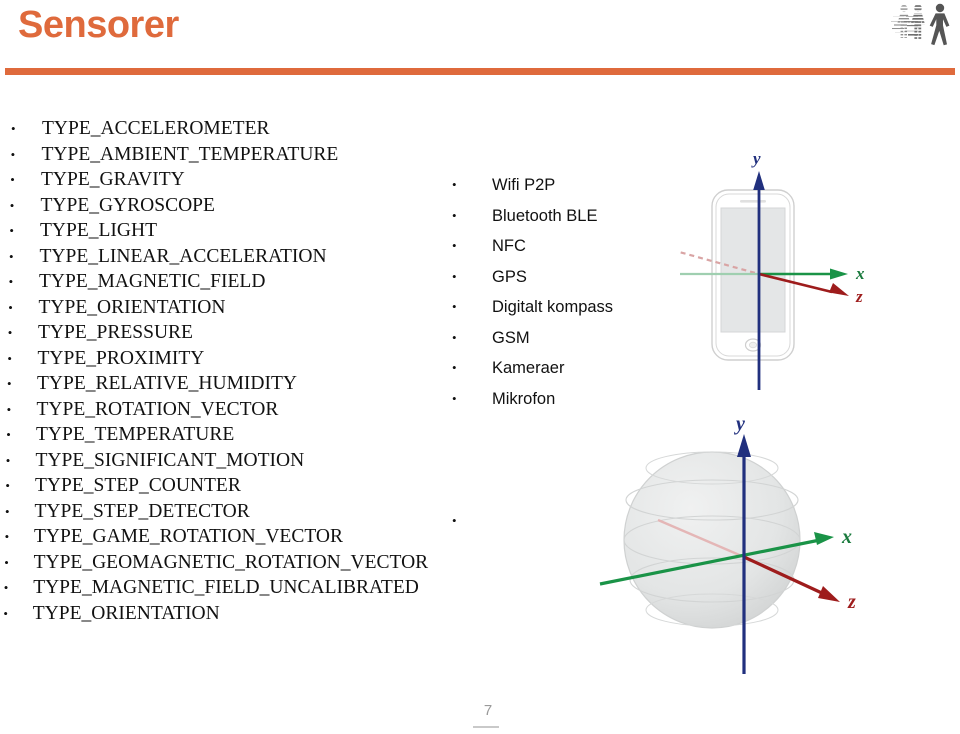  What do you see at coordinates (567, 185) in the screenshot?
I see `list-item: • Wifi P2P` at bounding box center [567, 185].